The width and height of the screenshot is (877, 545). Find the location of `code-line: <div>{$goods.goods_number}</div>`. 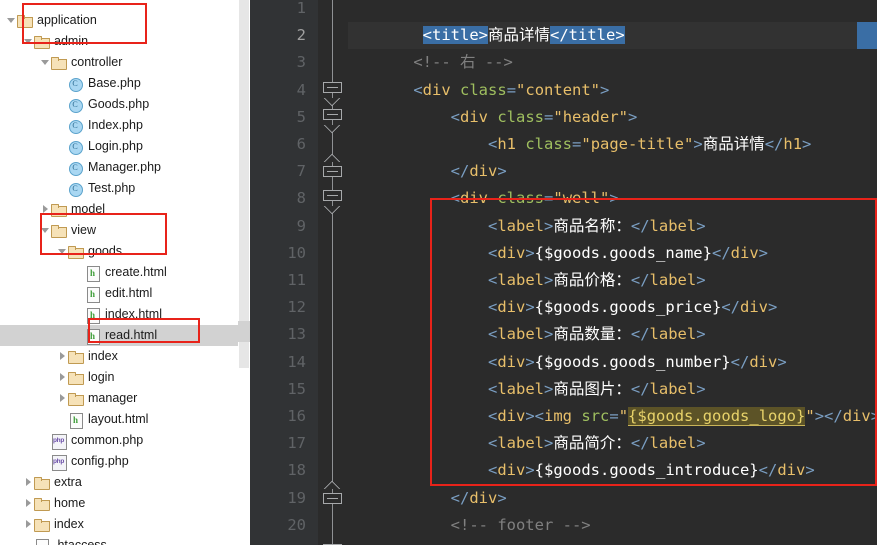

code-line: <div>{$goods.goods_number}</div> is located at coordinates (612, 362).